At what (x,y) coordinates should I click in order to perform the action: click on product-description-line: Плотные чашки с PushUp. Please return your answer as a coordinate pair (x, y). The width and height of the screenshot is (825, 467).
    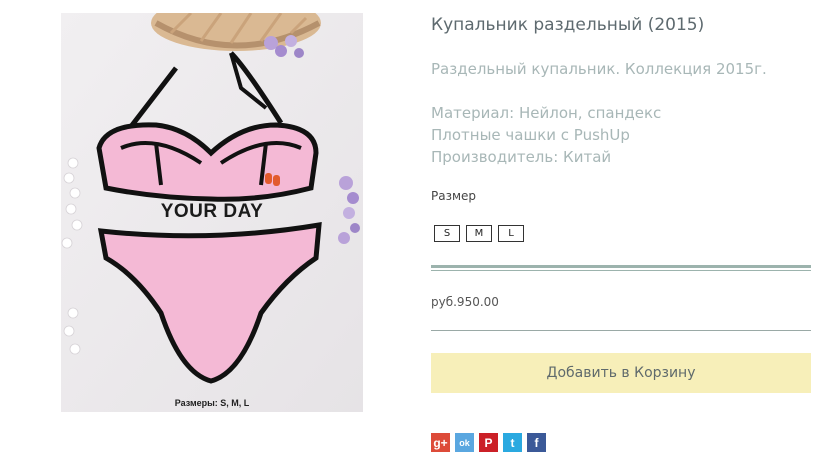
    Looking at the image, I should click on (530, 135).